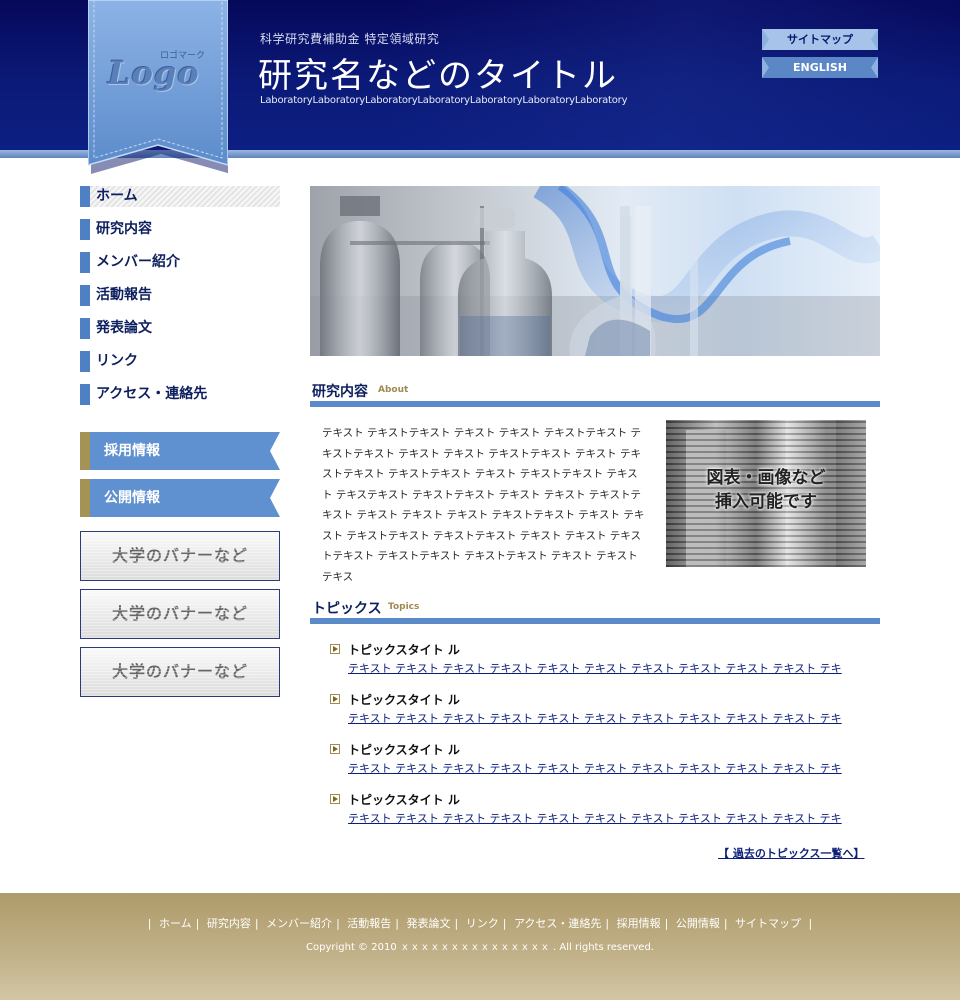 The width and height of the screenshot is (960, 1000). What do you see at coordinates (350, 39) in the screenshot?
I see `header-subtitle: 科学研究費補助金 特定領域研究` at bounding box center [350, 39].